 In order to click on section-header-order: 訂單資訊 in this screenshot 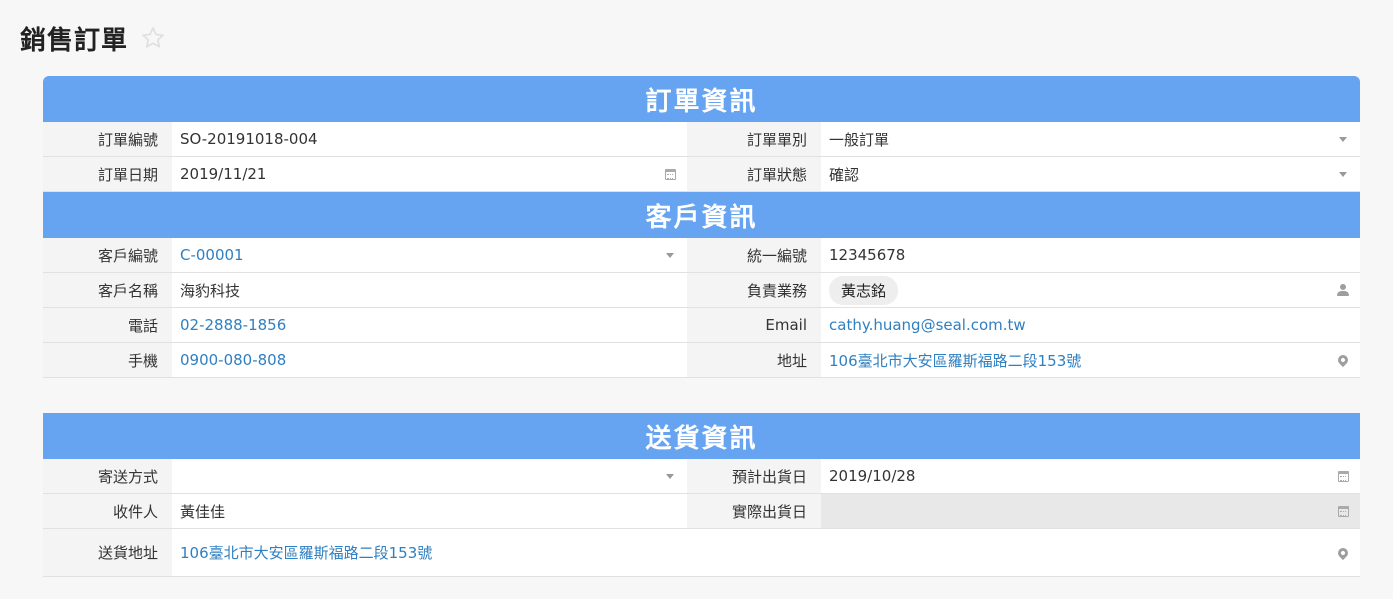, I will do `click(701, 99)`.